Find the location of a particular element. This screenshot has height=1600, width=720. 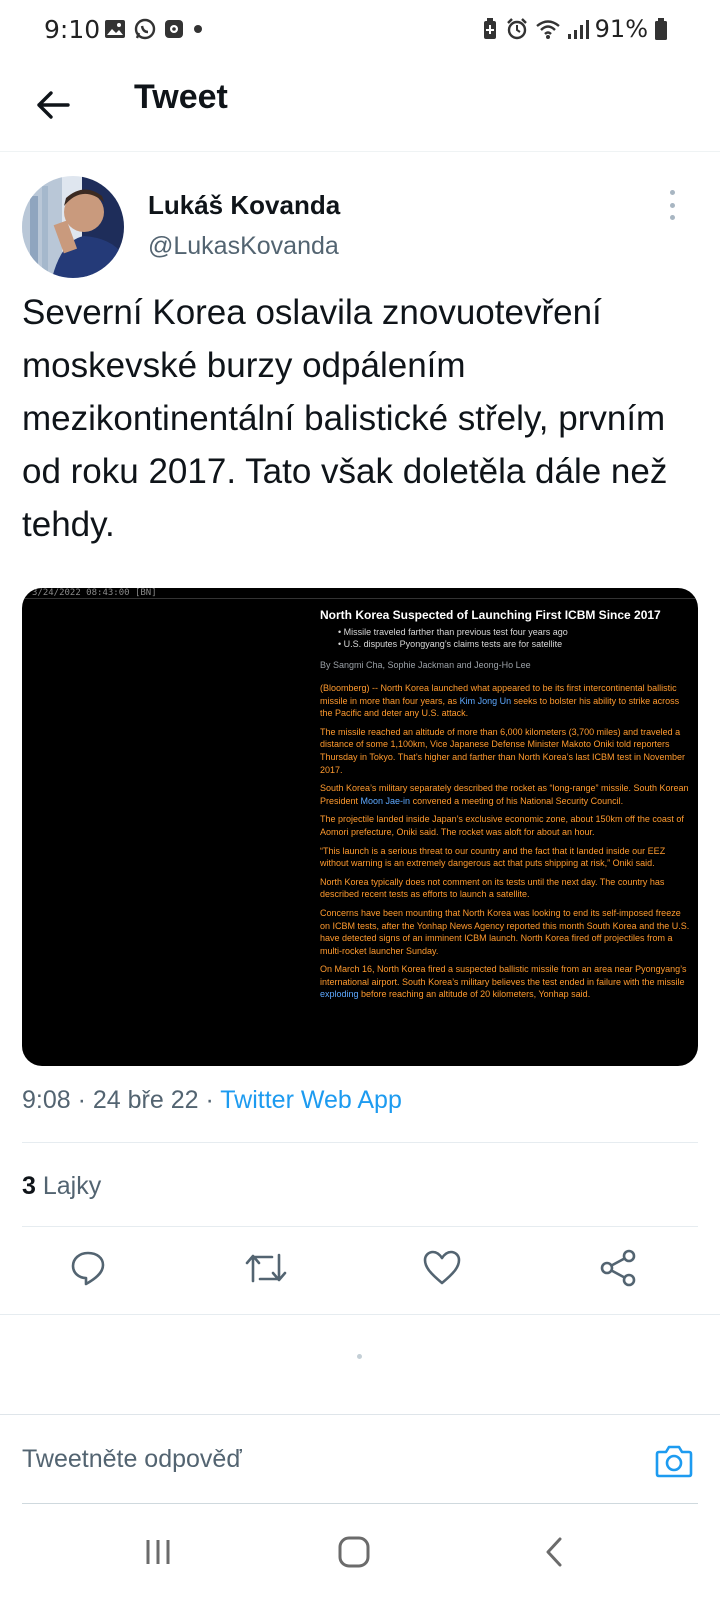

signal-icon is located at coordinates (578, 29).